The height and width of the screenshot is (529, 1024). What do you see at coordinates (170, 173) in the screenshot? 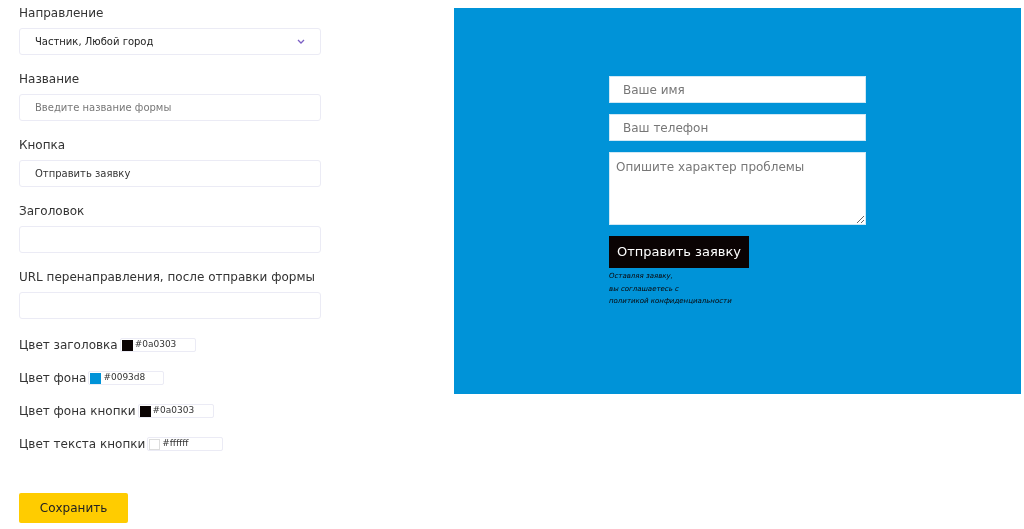
I see `text-input: Отправить заявку` at bounding box center [170, 173].